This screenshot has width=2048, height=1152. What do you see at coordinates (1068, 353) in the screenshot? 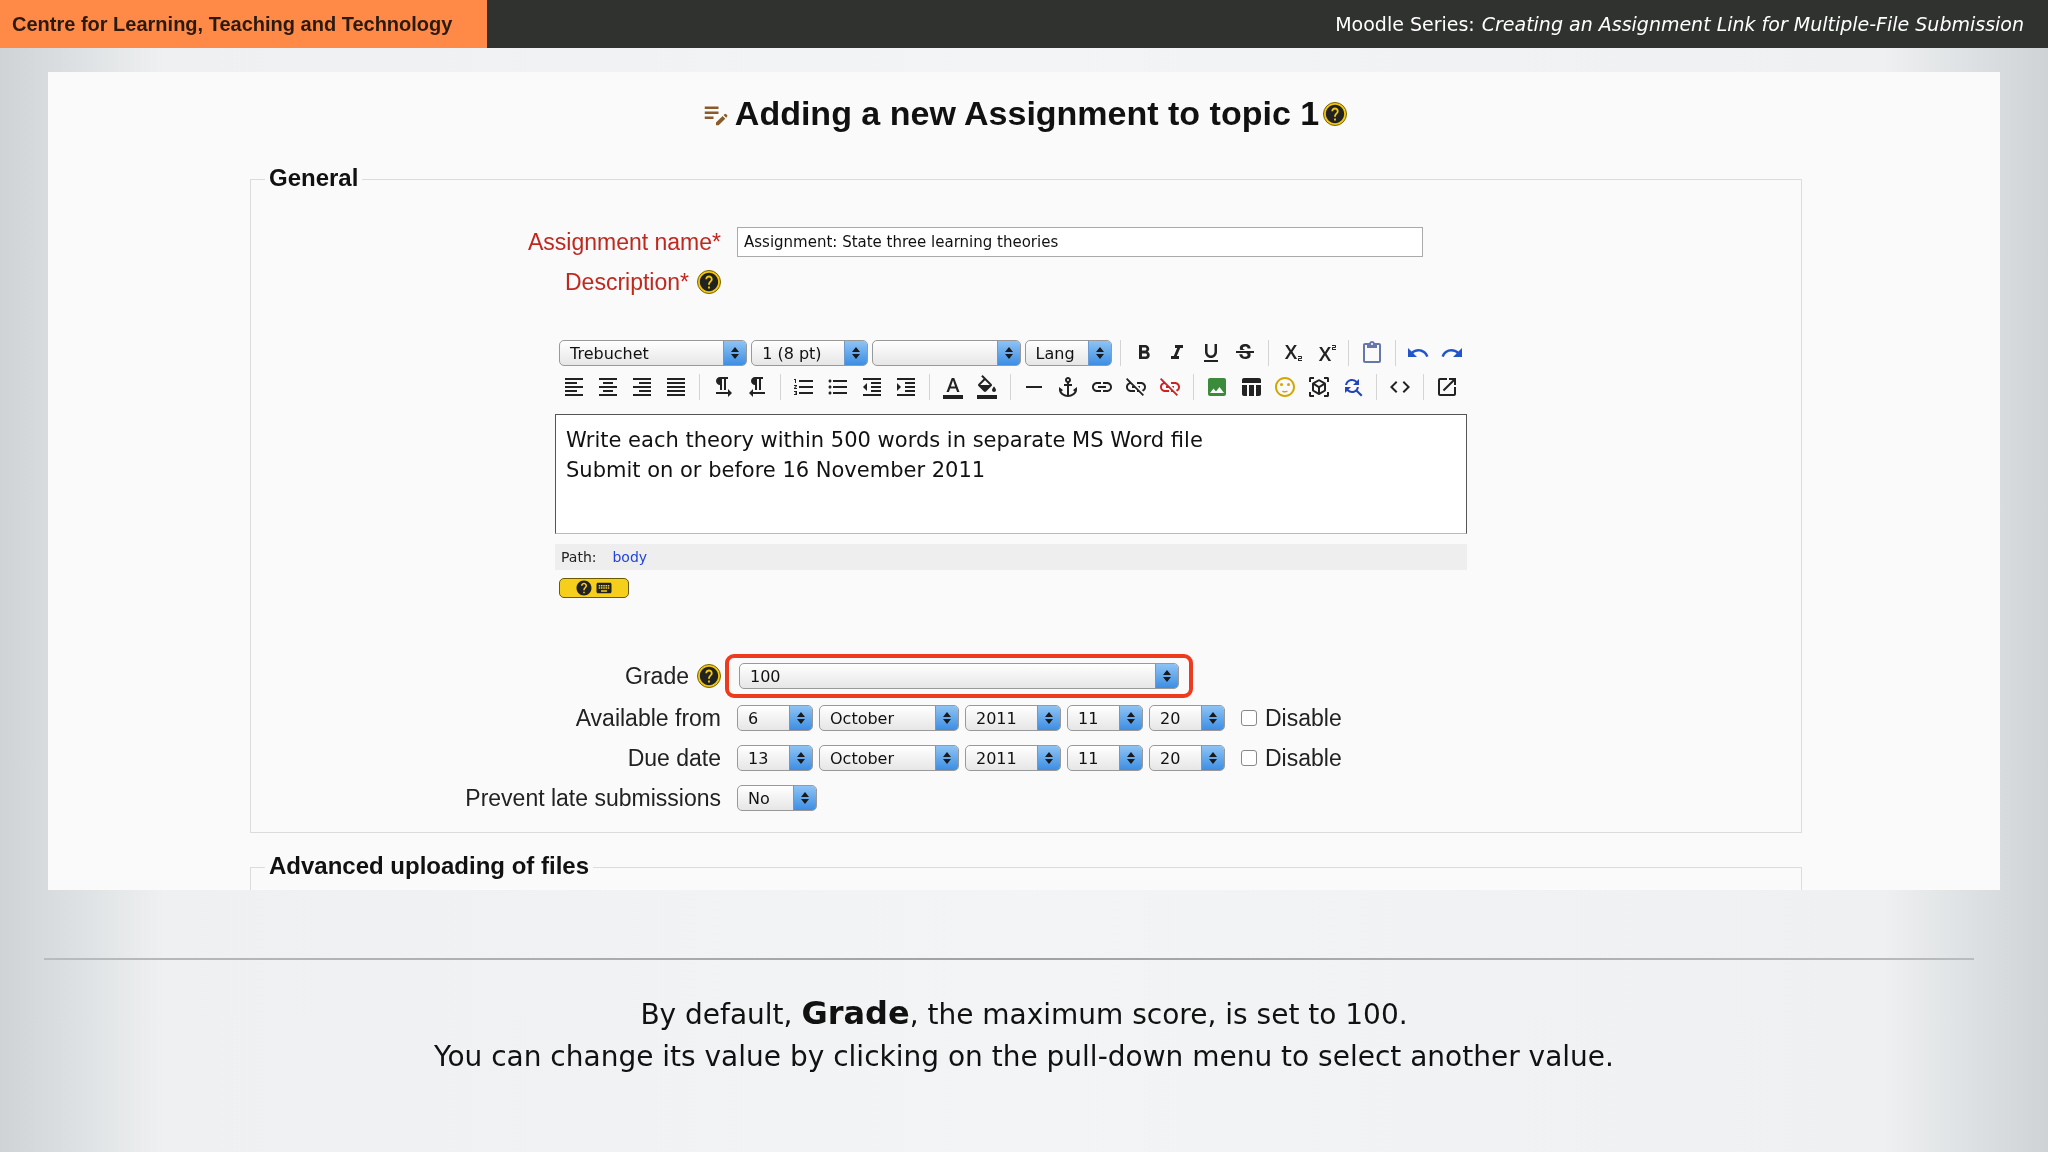
I see `lang-select: Lang` at bounding box center [1068, 353].